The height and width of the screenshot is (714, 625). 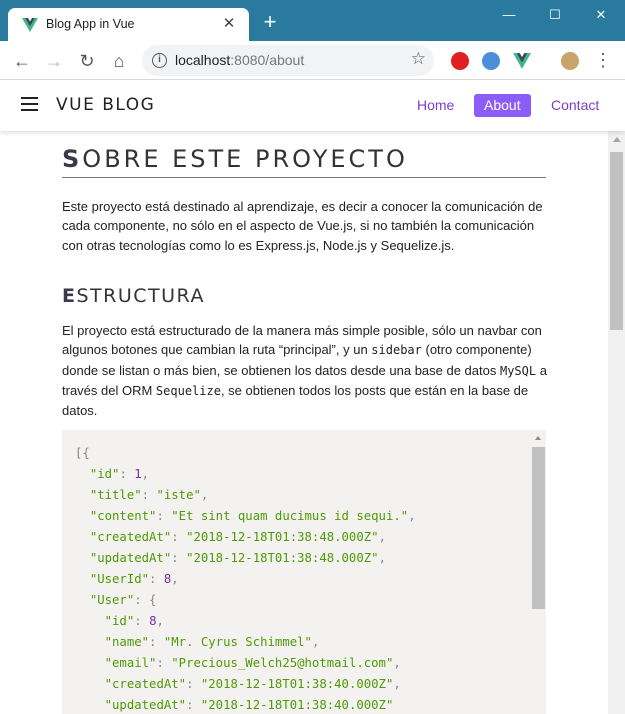 I want to click on url-host: localhost, so click(x=203, y=60).